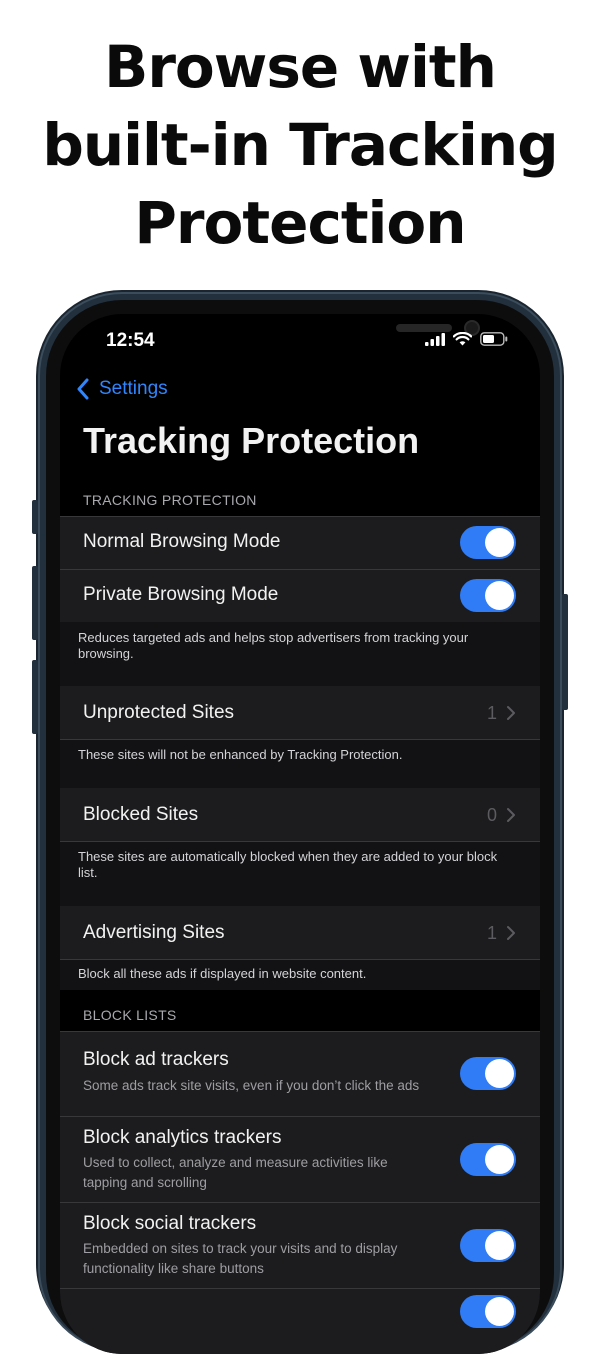 The height and width of the screenshot is (1354, 600). What do you see at coordinates (133, 388) in the screenshot?
I see `back-label: Settings` at bounding box center [133, 388].